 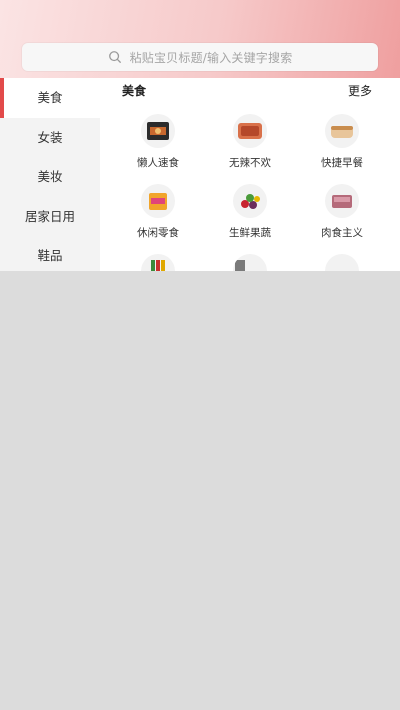 What do you see at coordinates (360, 90) in the screenshot?
I see `more-link: 更多` at bounding box center [360, 90].